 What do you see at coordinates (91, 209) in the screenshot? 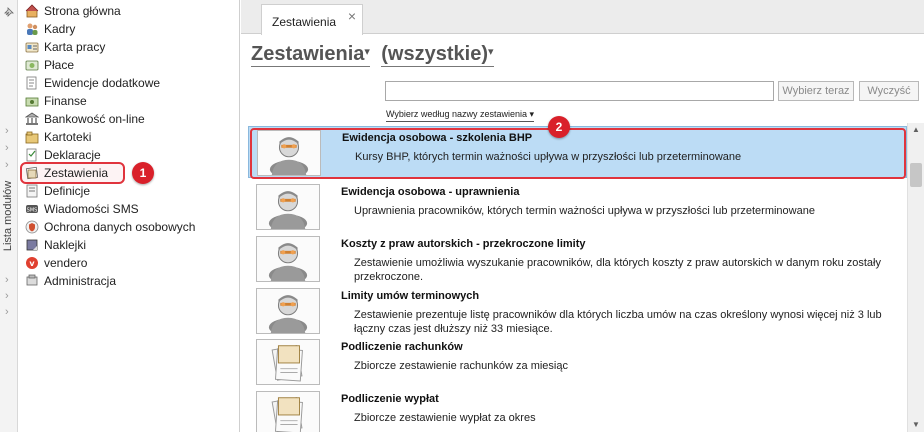
I see `sidebar-item-label: Wiadomości SMS` at bounding box center [91, 209].